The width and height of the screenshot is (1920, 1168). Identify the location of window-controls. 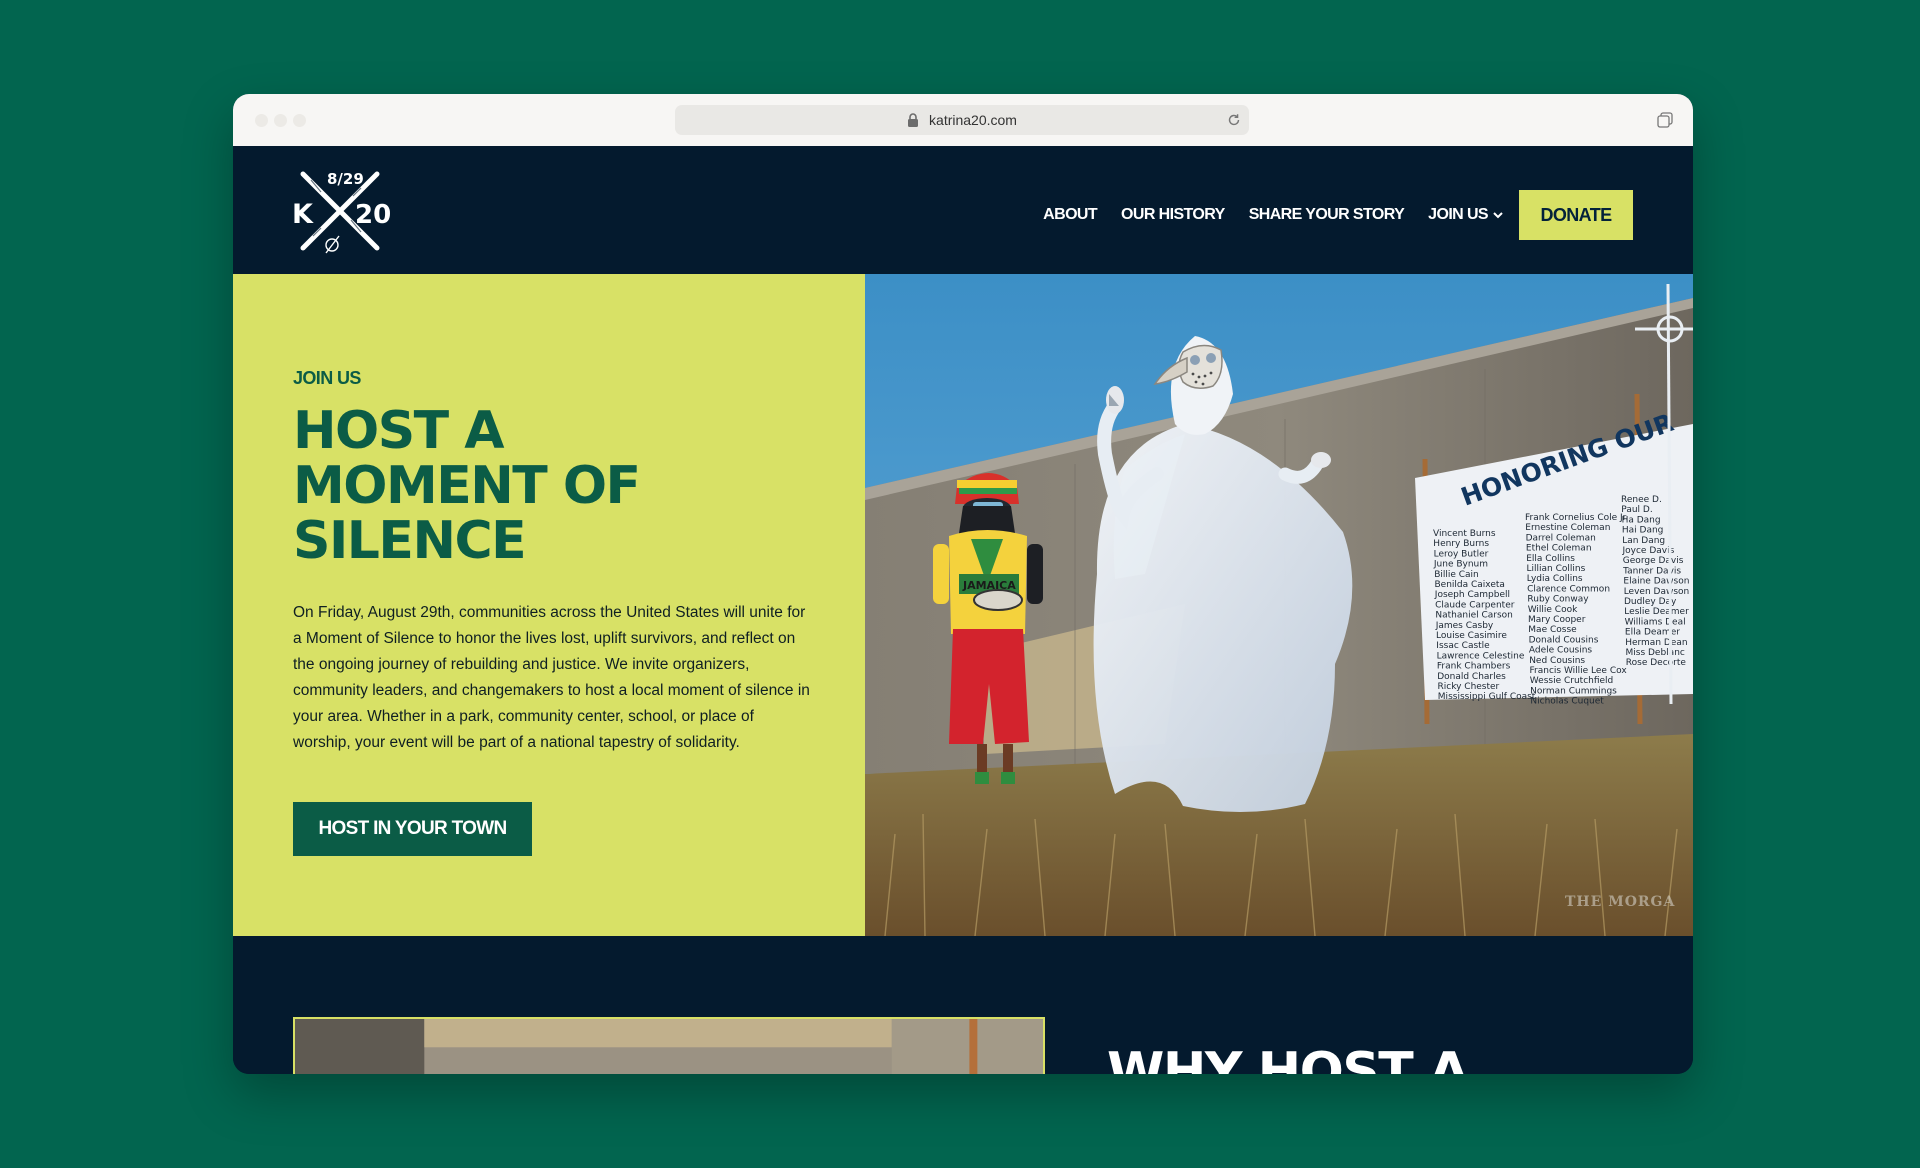
(280, 120).